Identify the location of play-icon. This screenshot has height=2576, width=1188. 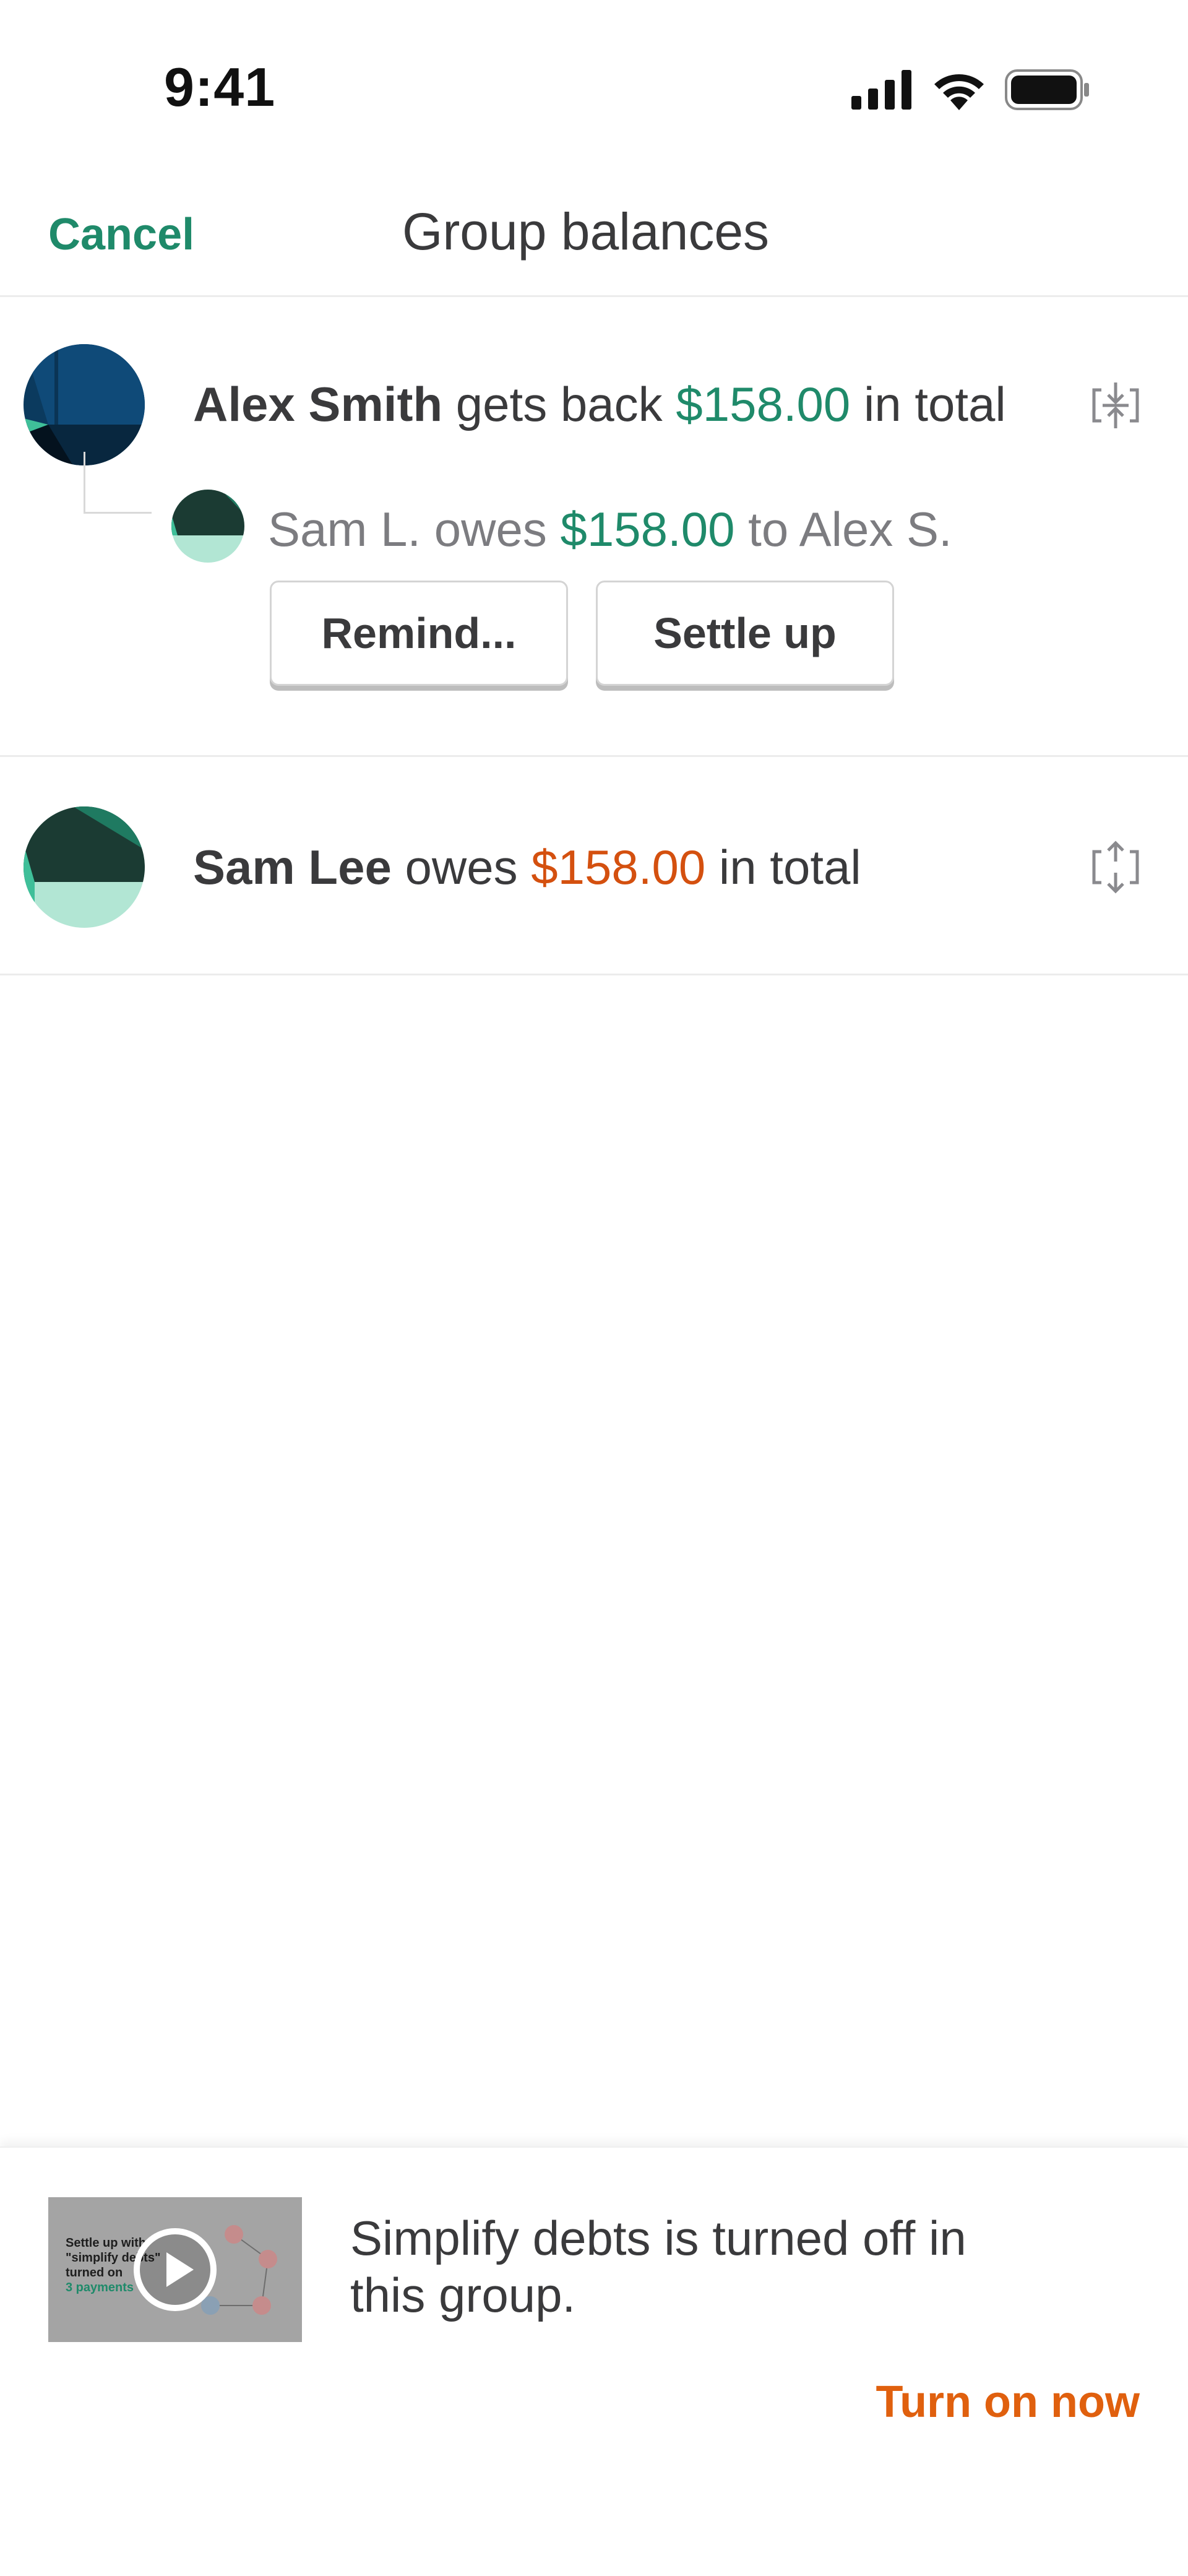
(175, 2269).